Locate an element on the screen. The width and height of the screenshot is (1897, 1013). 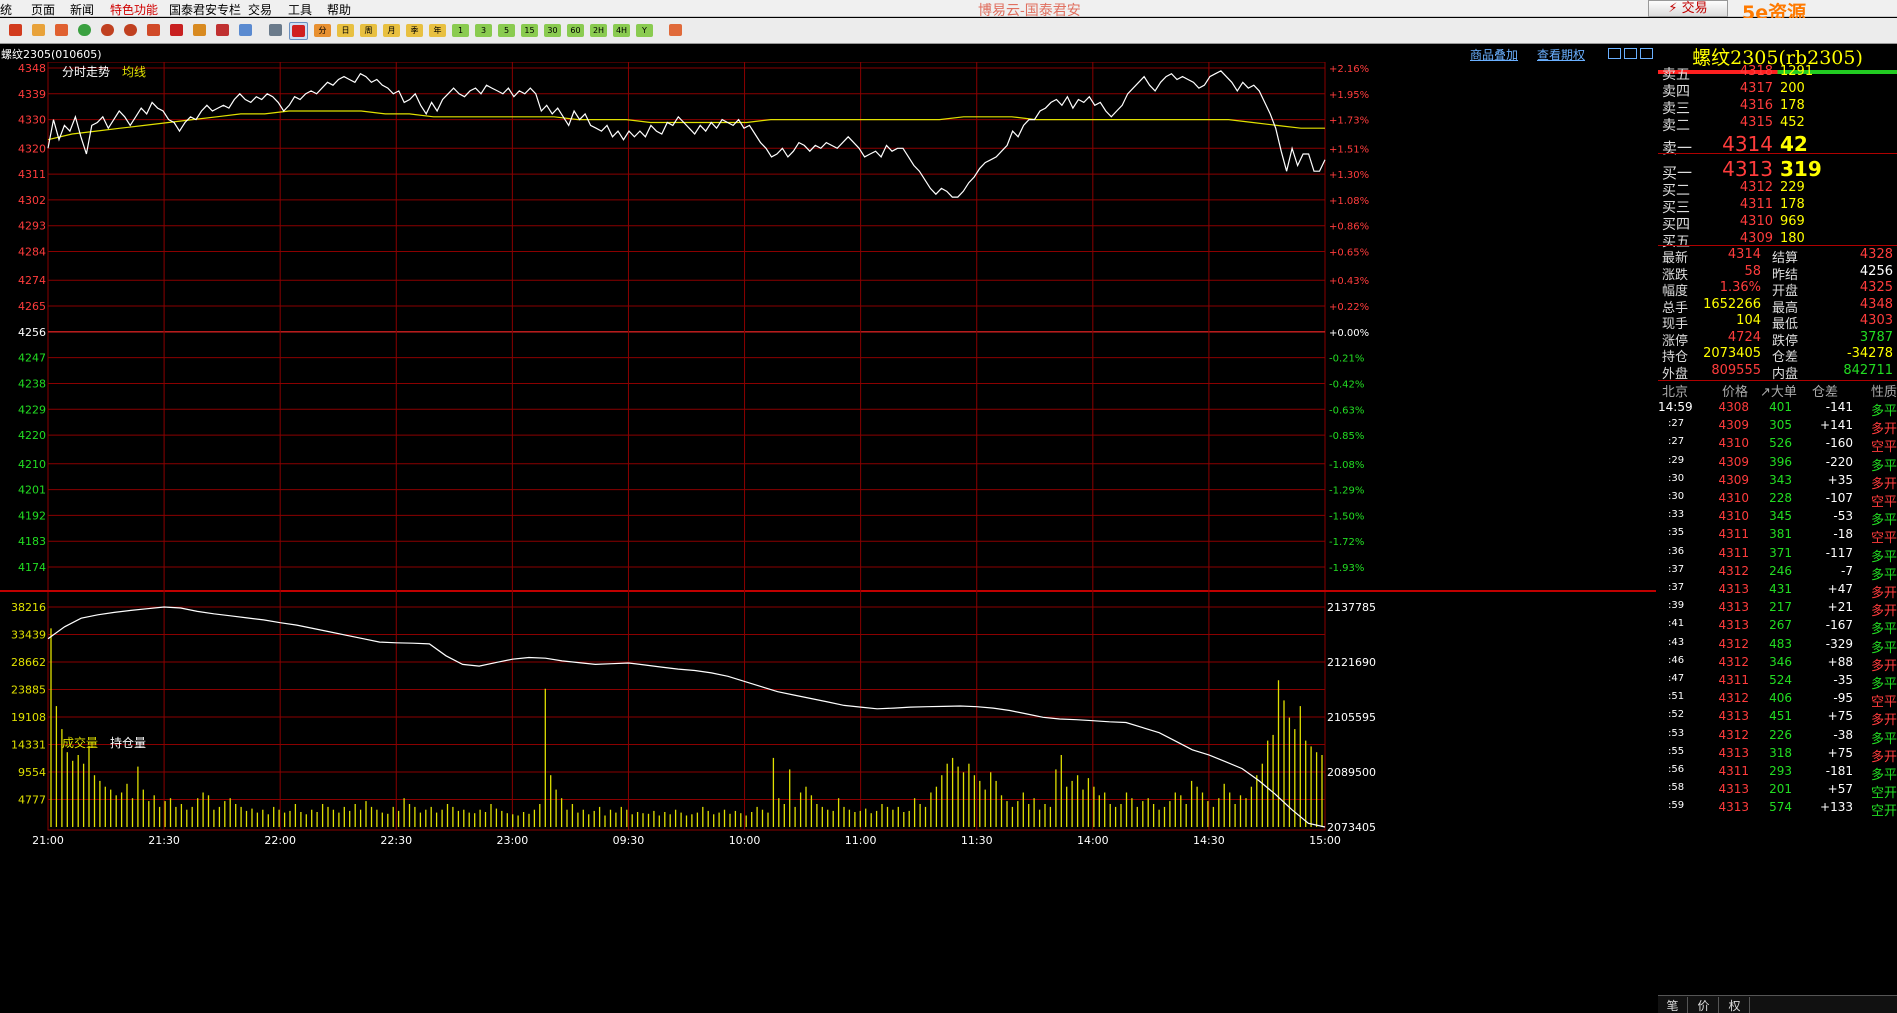
tick-oi-change: -117 is located at coordinates (1839, 552).